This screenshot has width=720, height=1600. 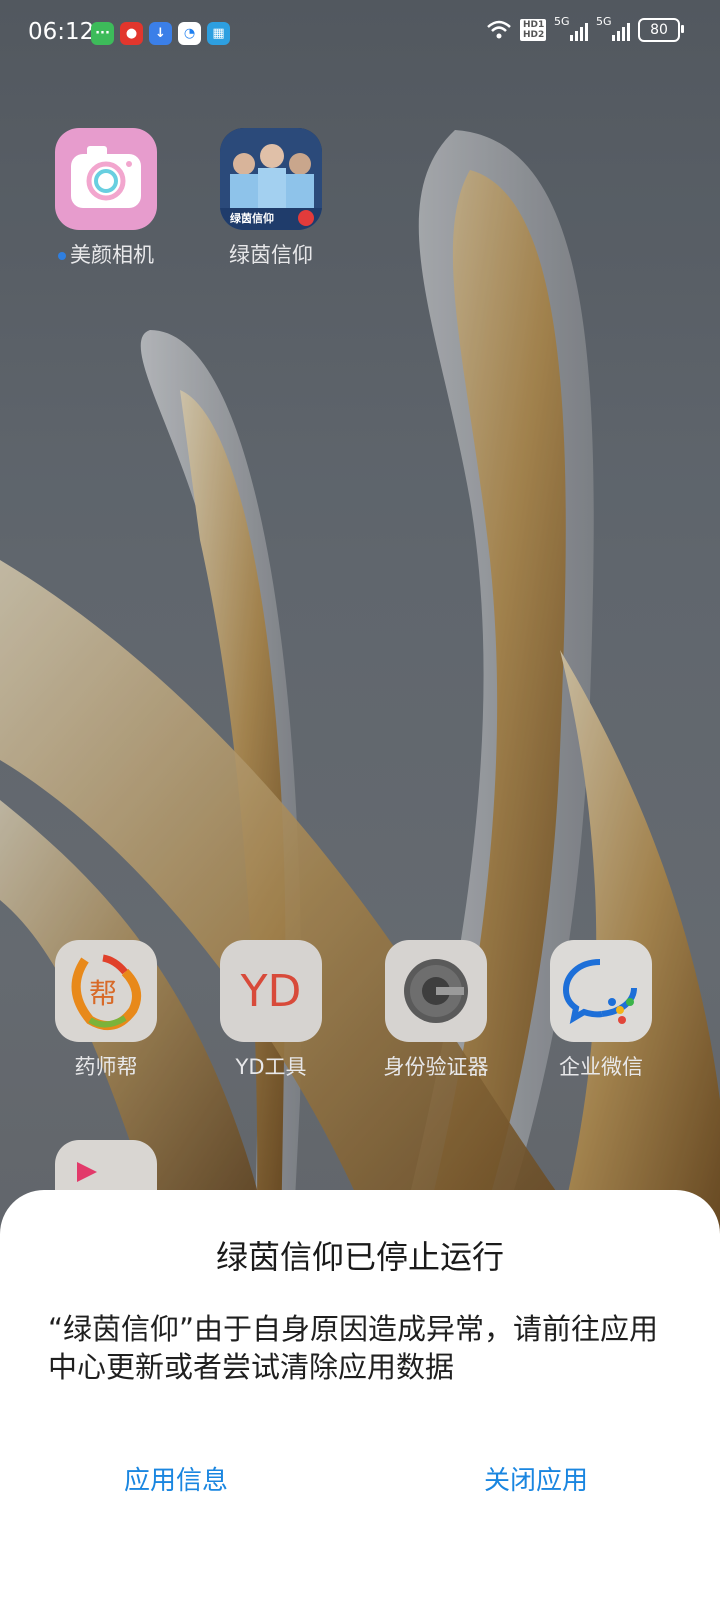 I want to click on app-label: 美颜相机, so click(x=106, y=254).